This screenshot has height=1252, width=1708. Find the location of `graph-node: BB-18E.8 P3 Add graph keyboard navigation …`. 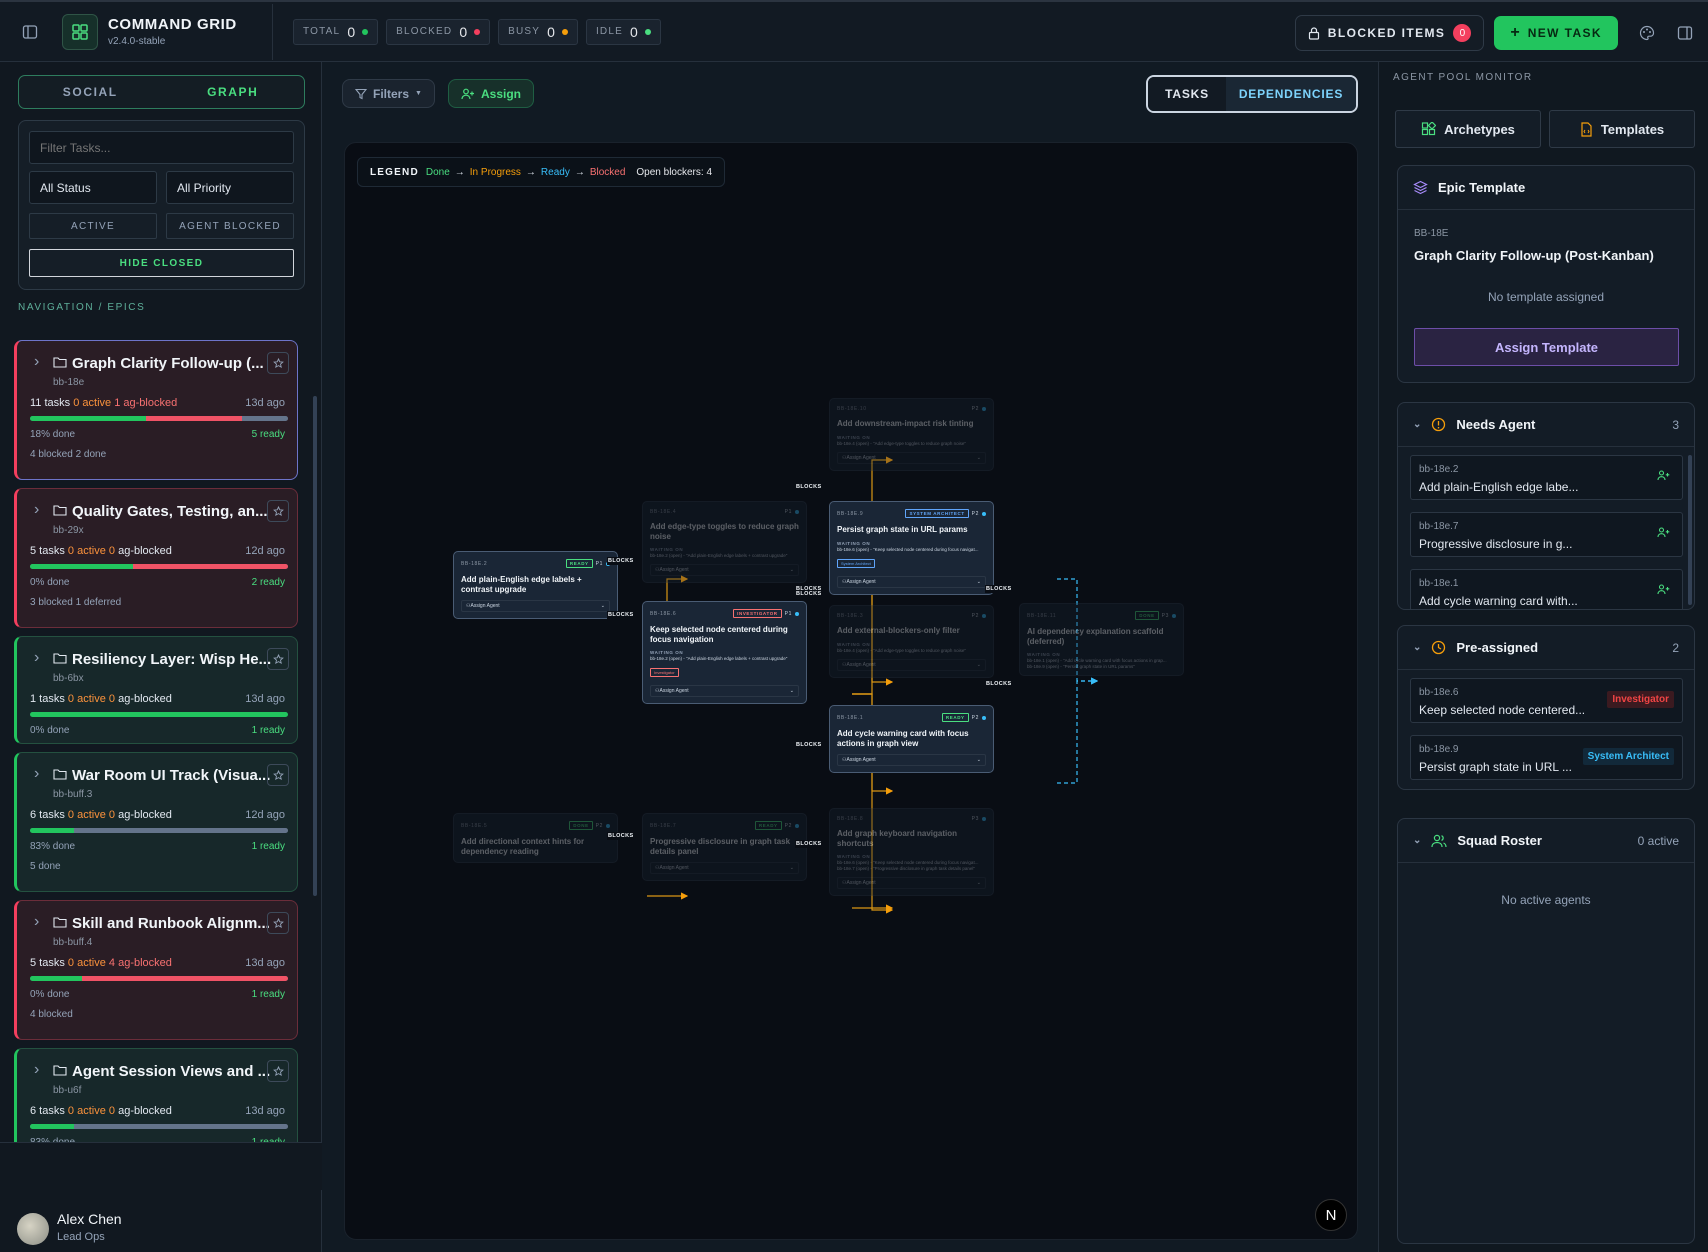

graph-node: BB-18E.8 P3 Add graph keyboard navigation … is located at coordinates (911, 852).